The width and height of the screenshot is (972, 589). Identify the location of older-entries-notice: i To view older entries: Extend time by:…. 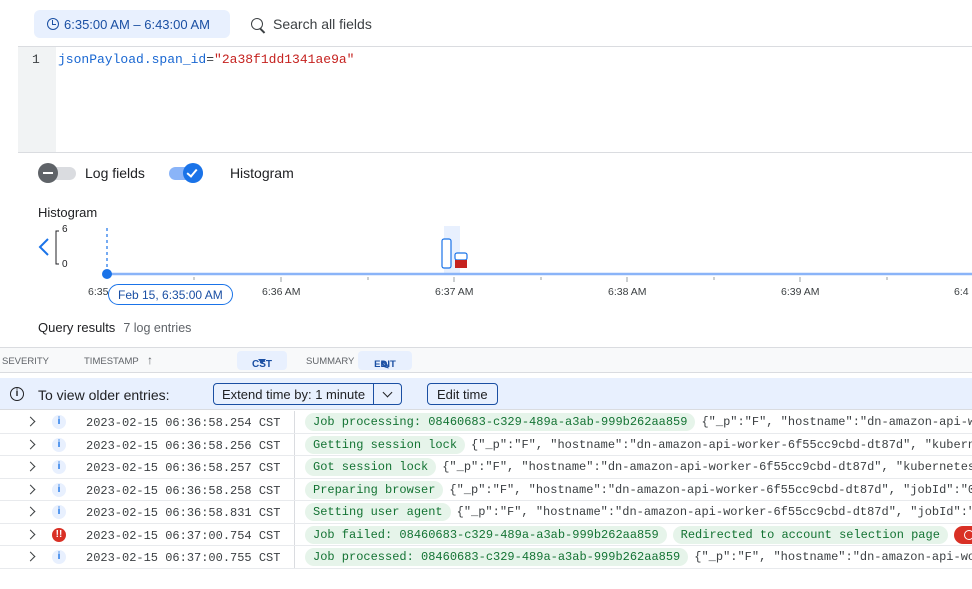
(486, 394).